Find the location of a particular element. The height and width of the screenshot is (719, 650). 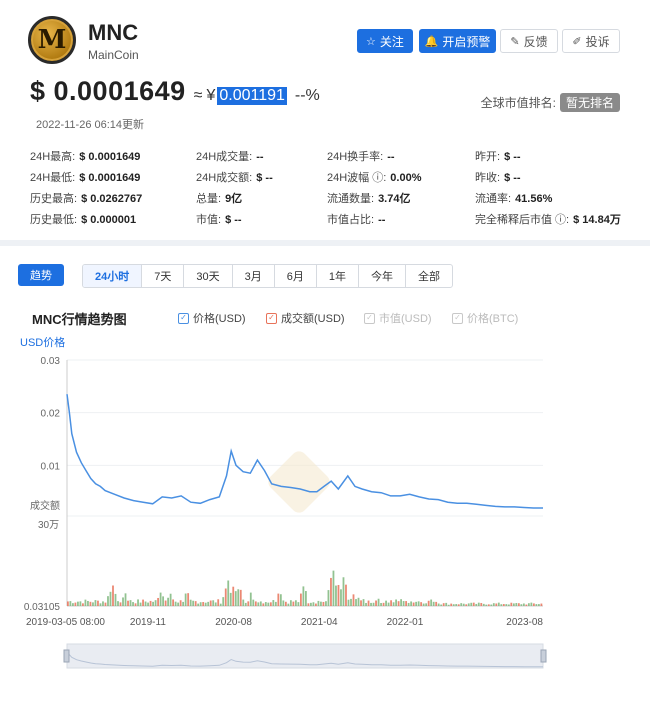

alert-button: 🔔 开启预警 is located at coordinates (457, 41).